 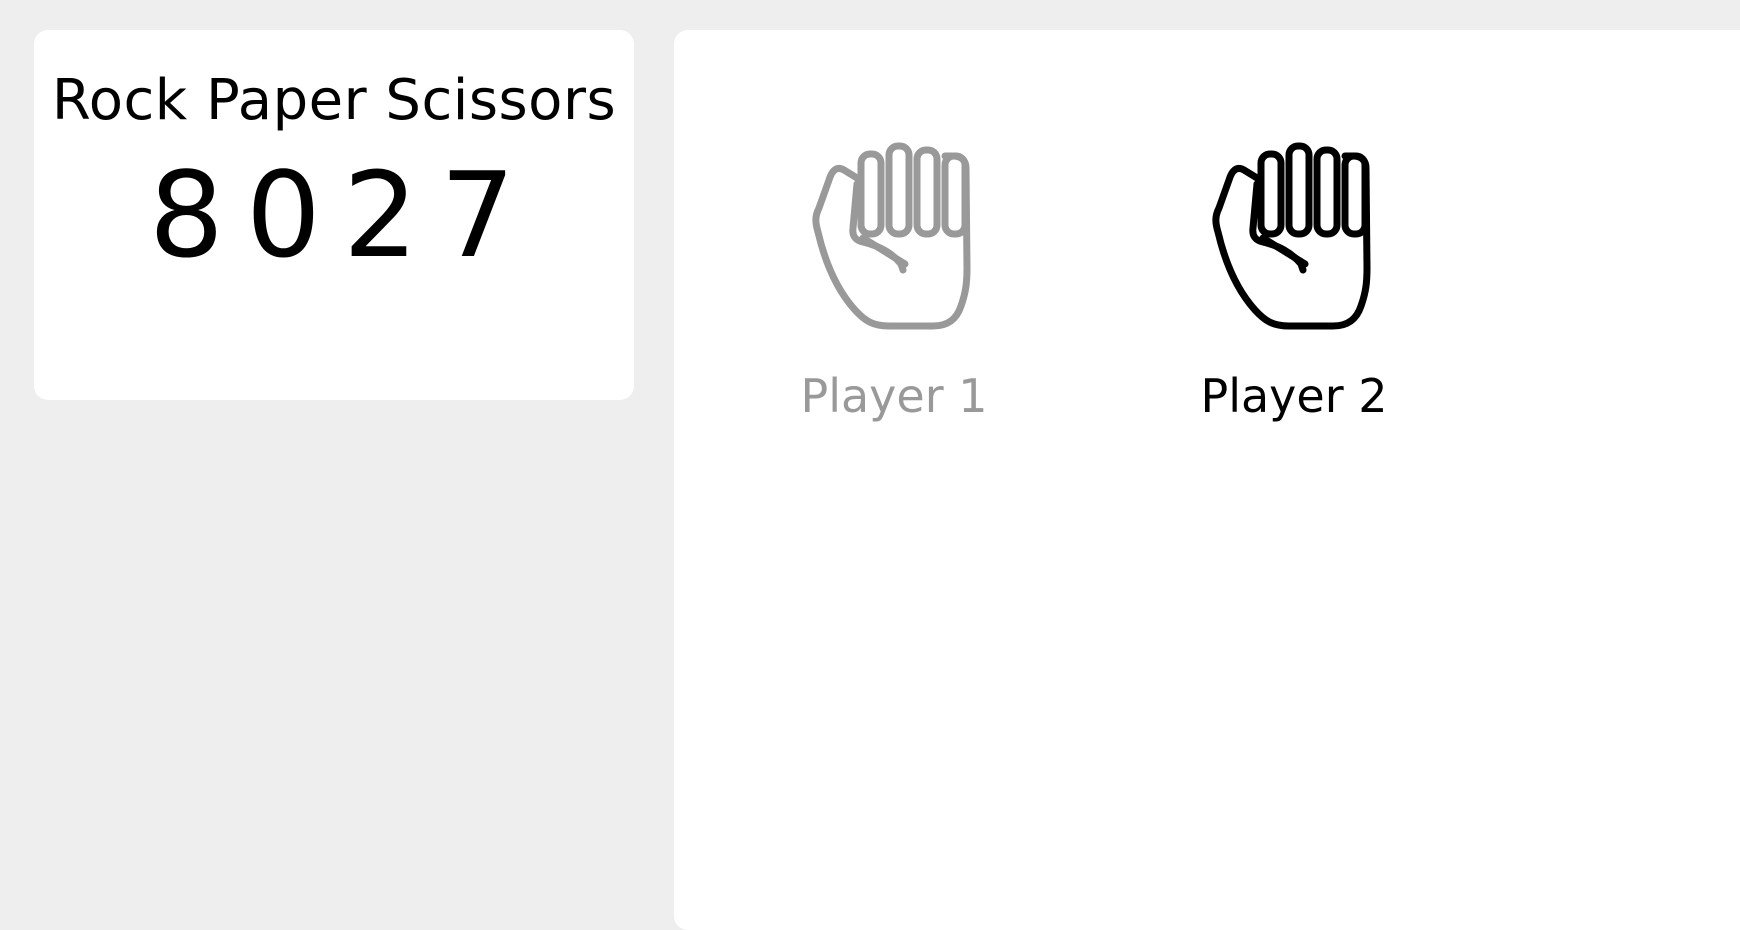 I want to click on player-1-label: Player 1, so click(x=894, y=396).